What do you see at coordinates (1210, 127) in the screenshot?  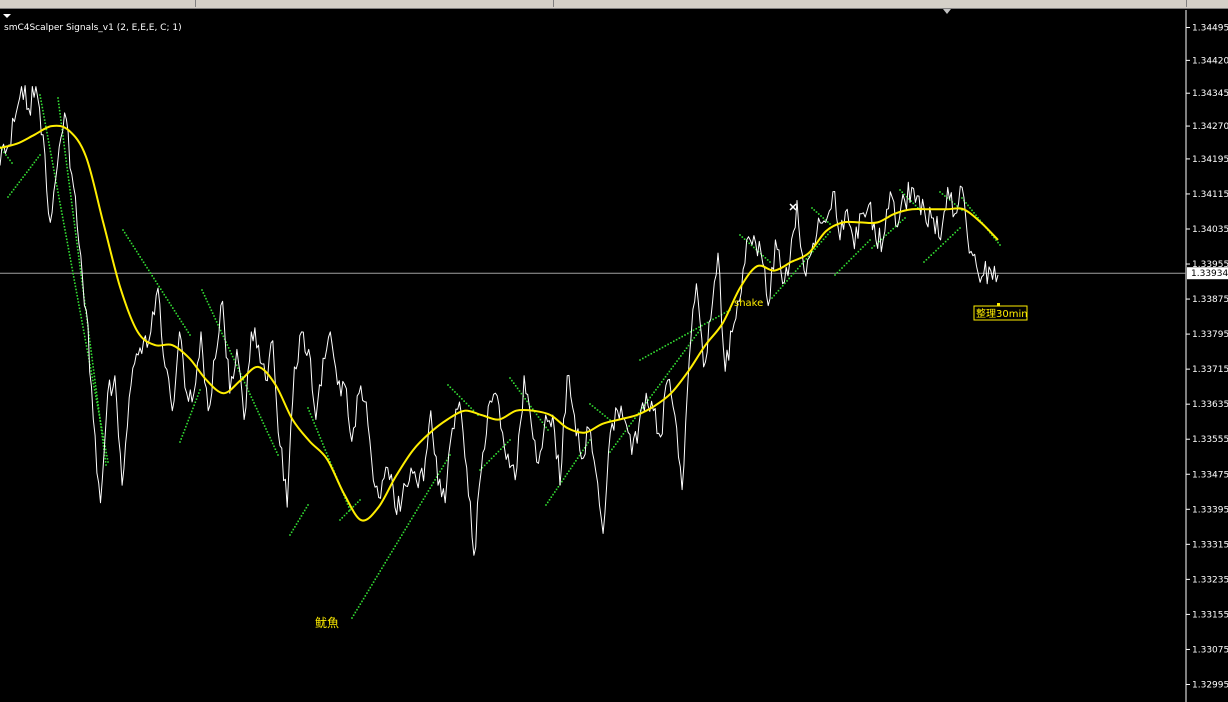 I see `y-tick-label: 1.34270` at bounding box center [1210, 127].